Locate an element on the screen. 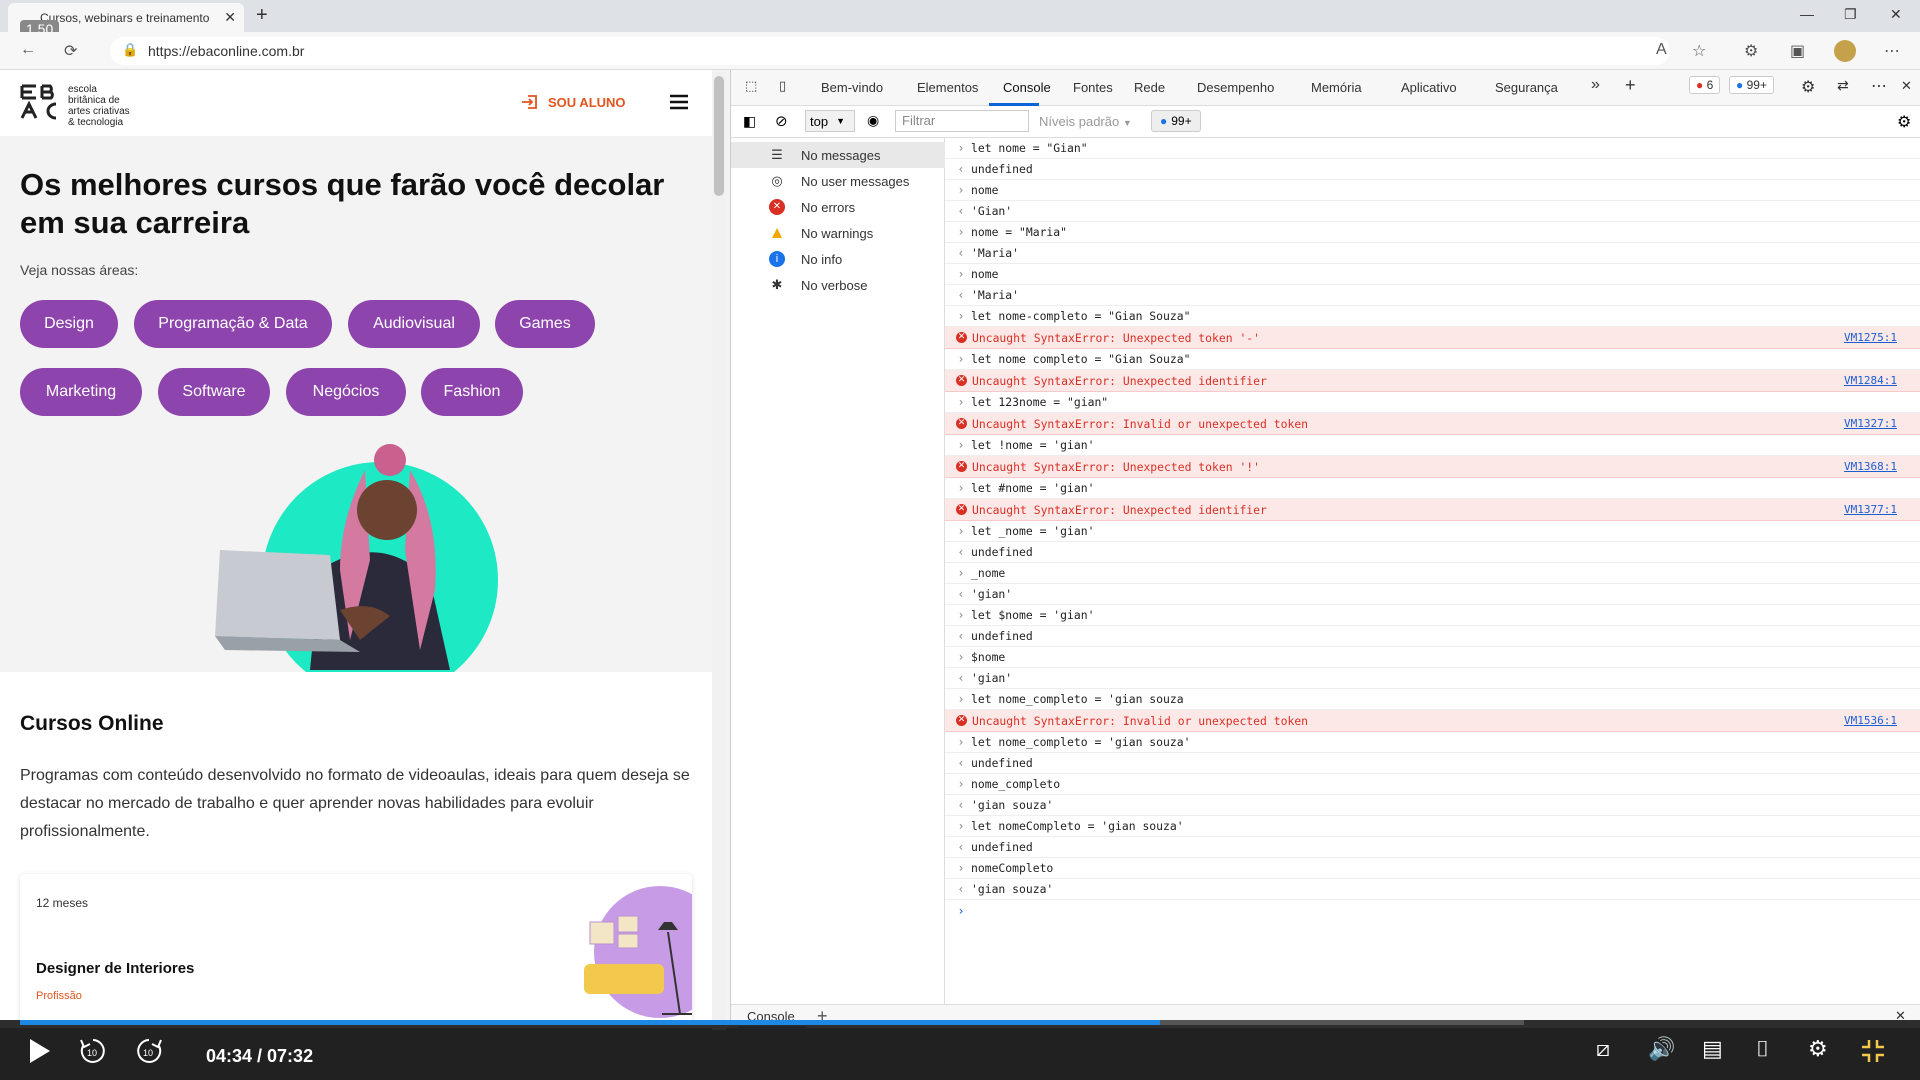 The height and width of the screenshot is (1080, 1920). tab-console: Console is located at coordinates (1027, 87).